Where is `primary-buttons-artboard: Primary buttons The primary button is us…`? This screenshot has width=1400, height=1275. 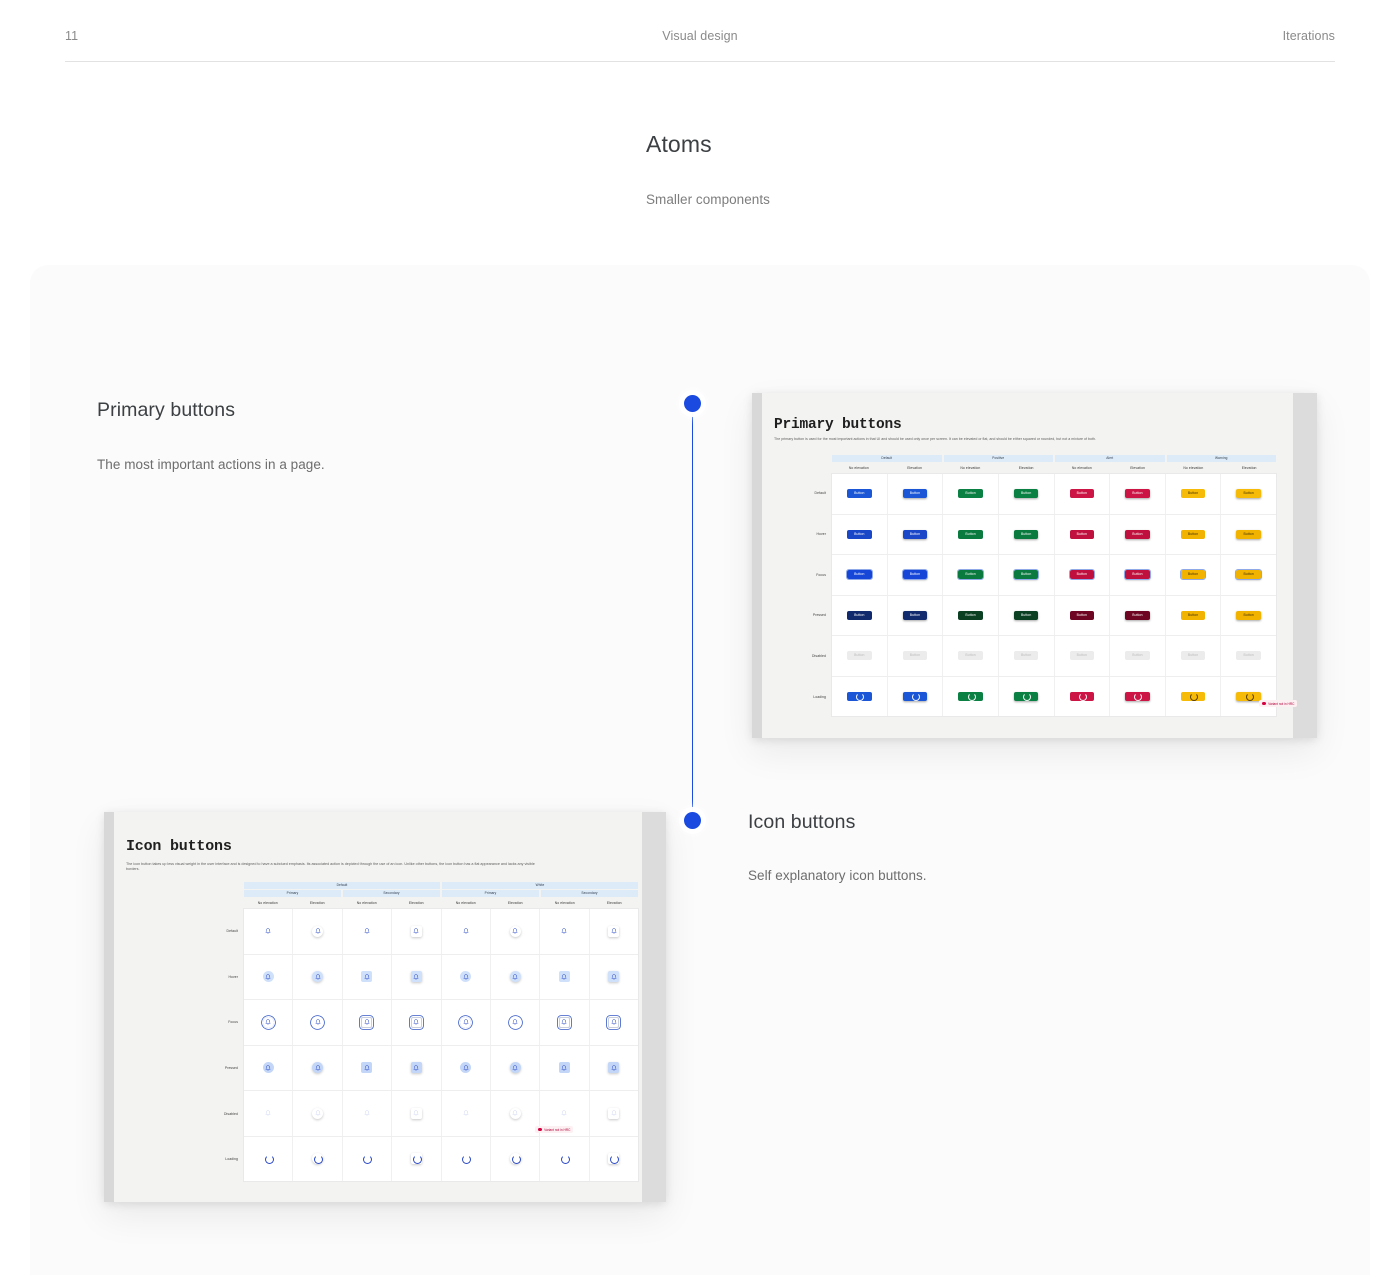
primary-buttons-artboard: Primary buttons The primary button is us… is located at coordinates (1034, 565).